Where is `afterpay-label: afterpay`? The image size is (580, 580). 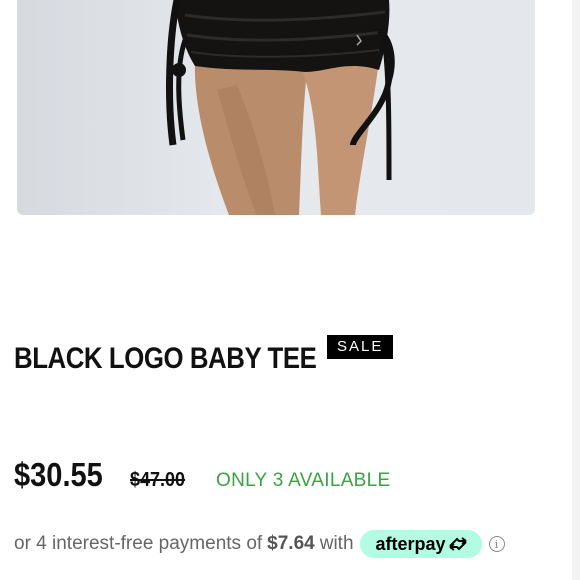 afterpay-label: afterpay is located at coordinates (410, 543).